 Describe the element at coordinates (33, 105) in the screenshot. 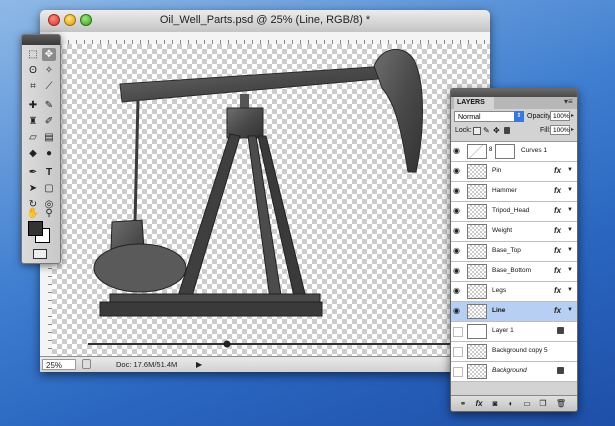

I see `healing-brush-tool-icon: ✚` at that location.